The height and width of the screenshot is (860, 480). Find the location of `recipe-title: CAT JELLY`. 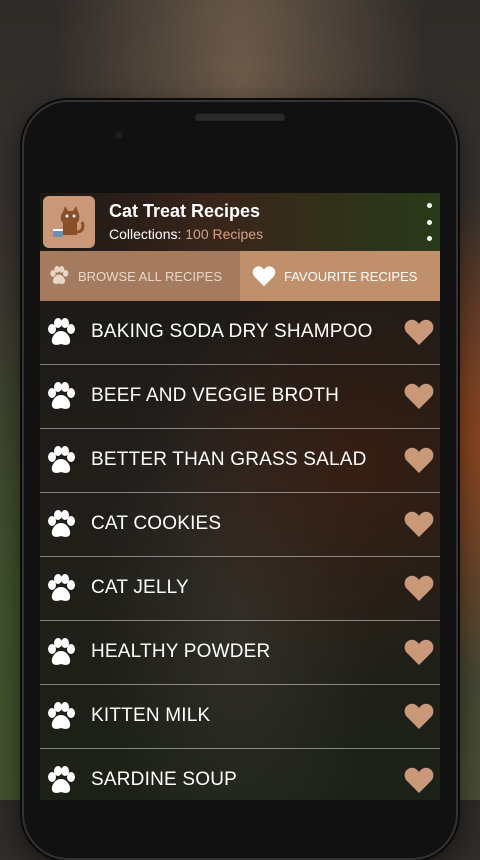

recipe-title: CAT JELLY is located at coordinates (140, 587).